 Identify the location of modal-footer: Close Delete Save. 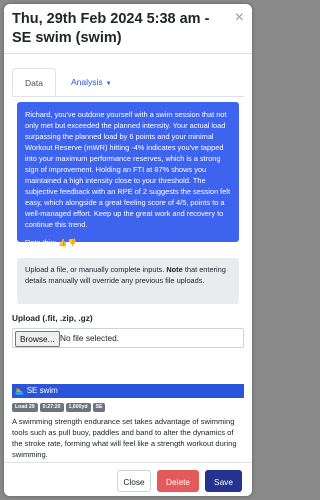
(128, 479).